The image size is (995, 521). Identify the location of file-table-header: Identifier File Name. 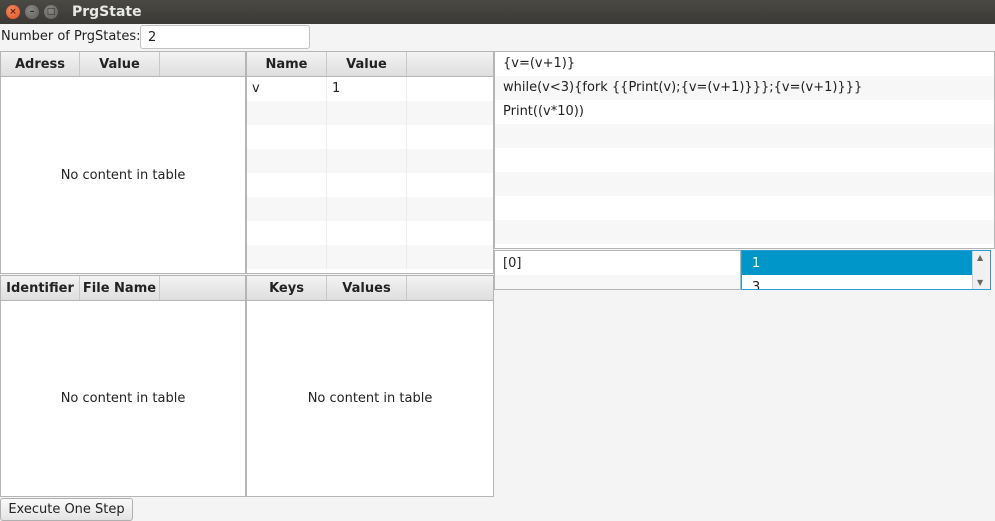
(123, 288).